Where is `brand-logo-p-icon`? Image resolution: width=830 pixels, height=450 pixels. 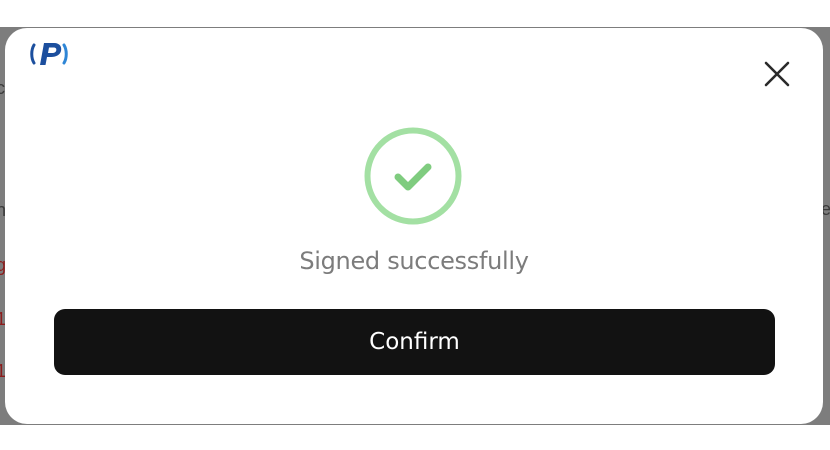 brand-logo-p-icon is located at coordinates (49, 54).